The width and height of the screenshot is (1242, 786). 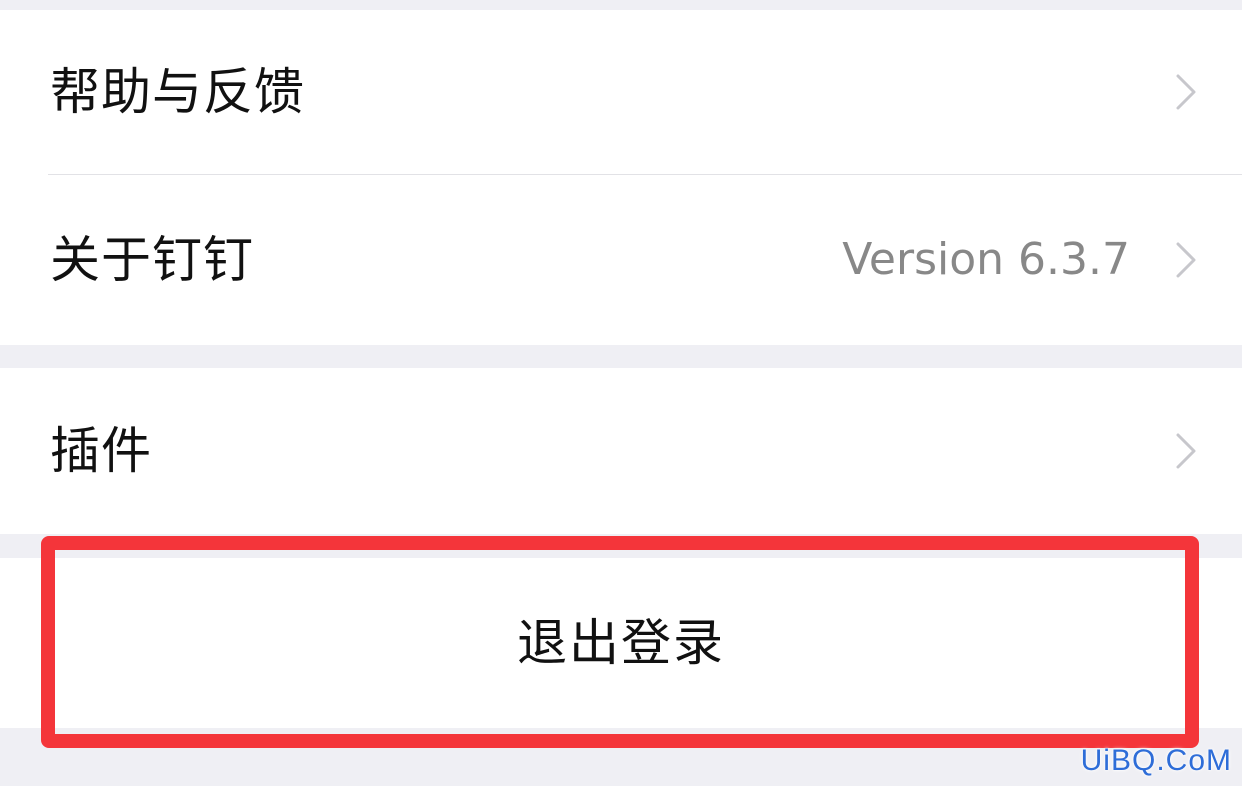 I want to click on logout-label: 退出登录, so click(x=621, y=643).